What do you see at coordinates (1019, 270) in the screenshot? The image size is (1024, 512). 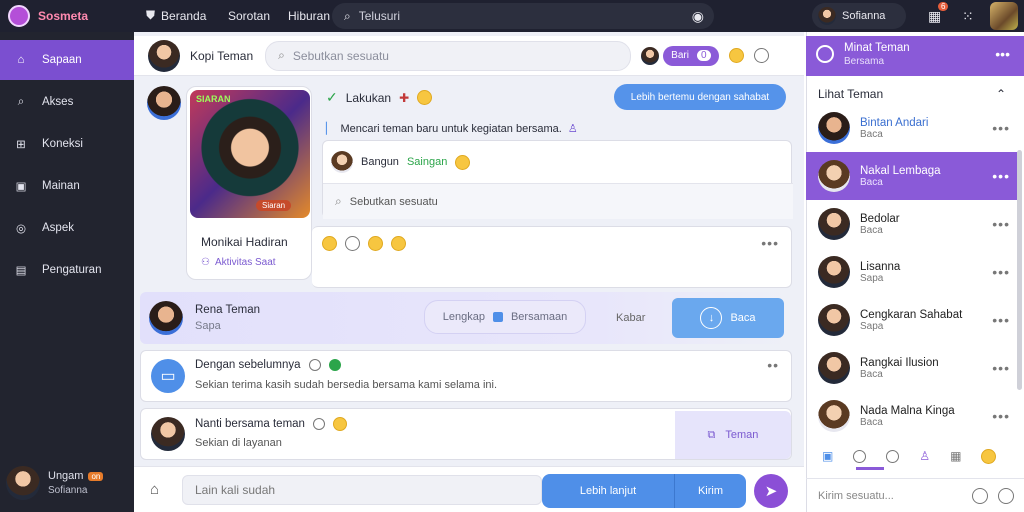 I see `right-scrollbar` at bounding box center [1019, 270].